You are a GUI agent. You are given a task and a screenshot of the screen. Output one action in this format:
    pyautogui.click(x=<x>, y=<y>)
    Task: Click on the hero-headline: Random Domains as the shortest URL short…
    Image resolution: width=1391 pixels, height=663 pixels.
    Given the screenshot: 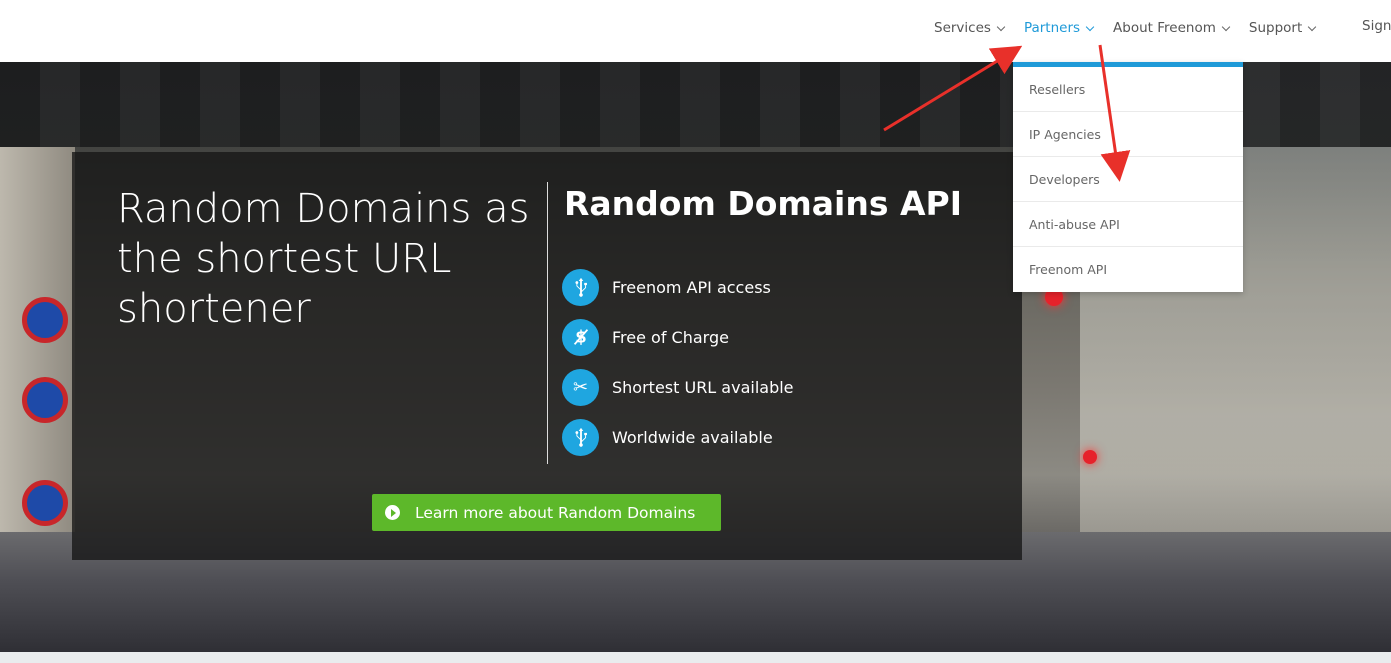 What is the action you would take?
    pyautogui.click(x=323, y=259)
    